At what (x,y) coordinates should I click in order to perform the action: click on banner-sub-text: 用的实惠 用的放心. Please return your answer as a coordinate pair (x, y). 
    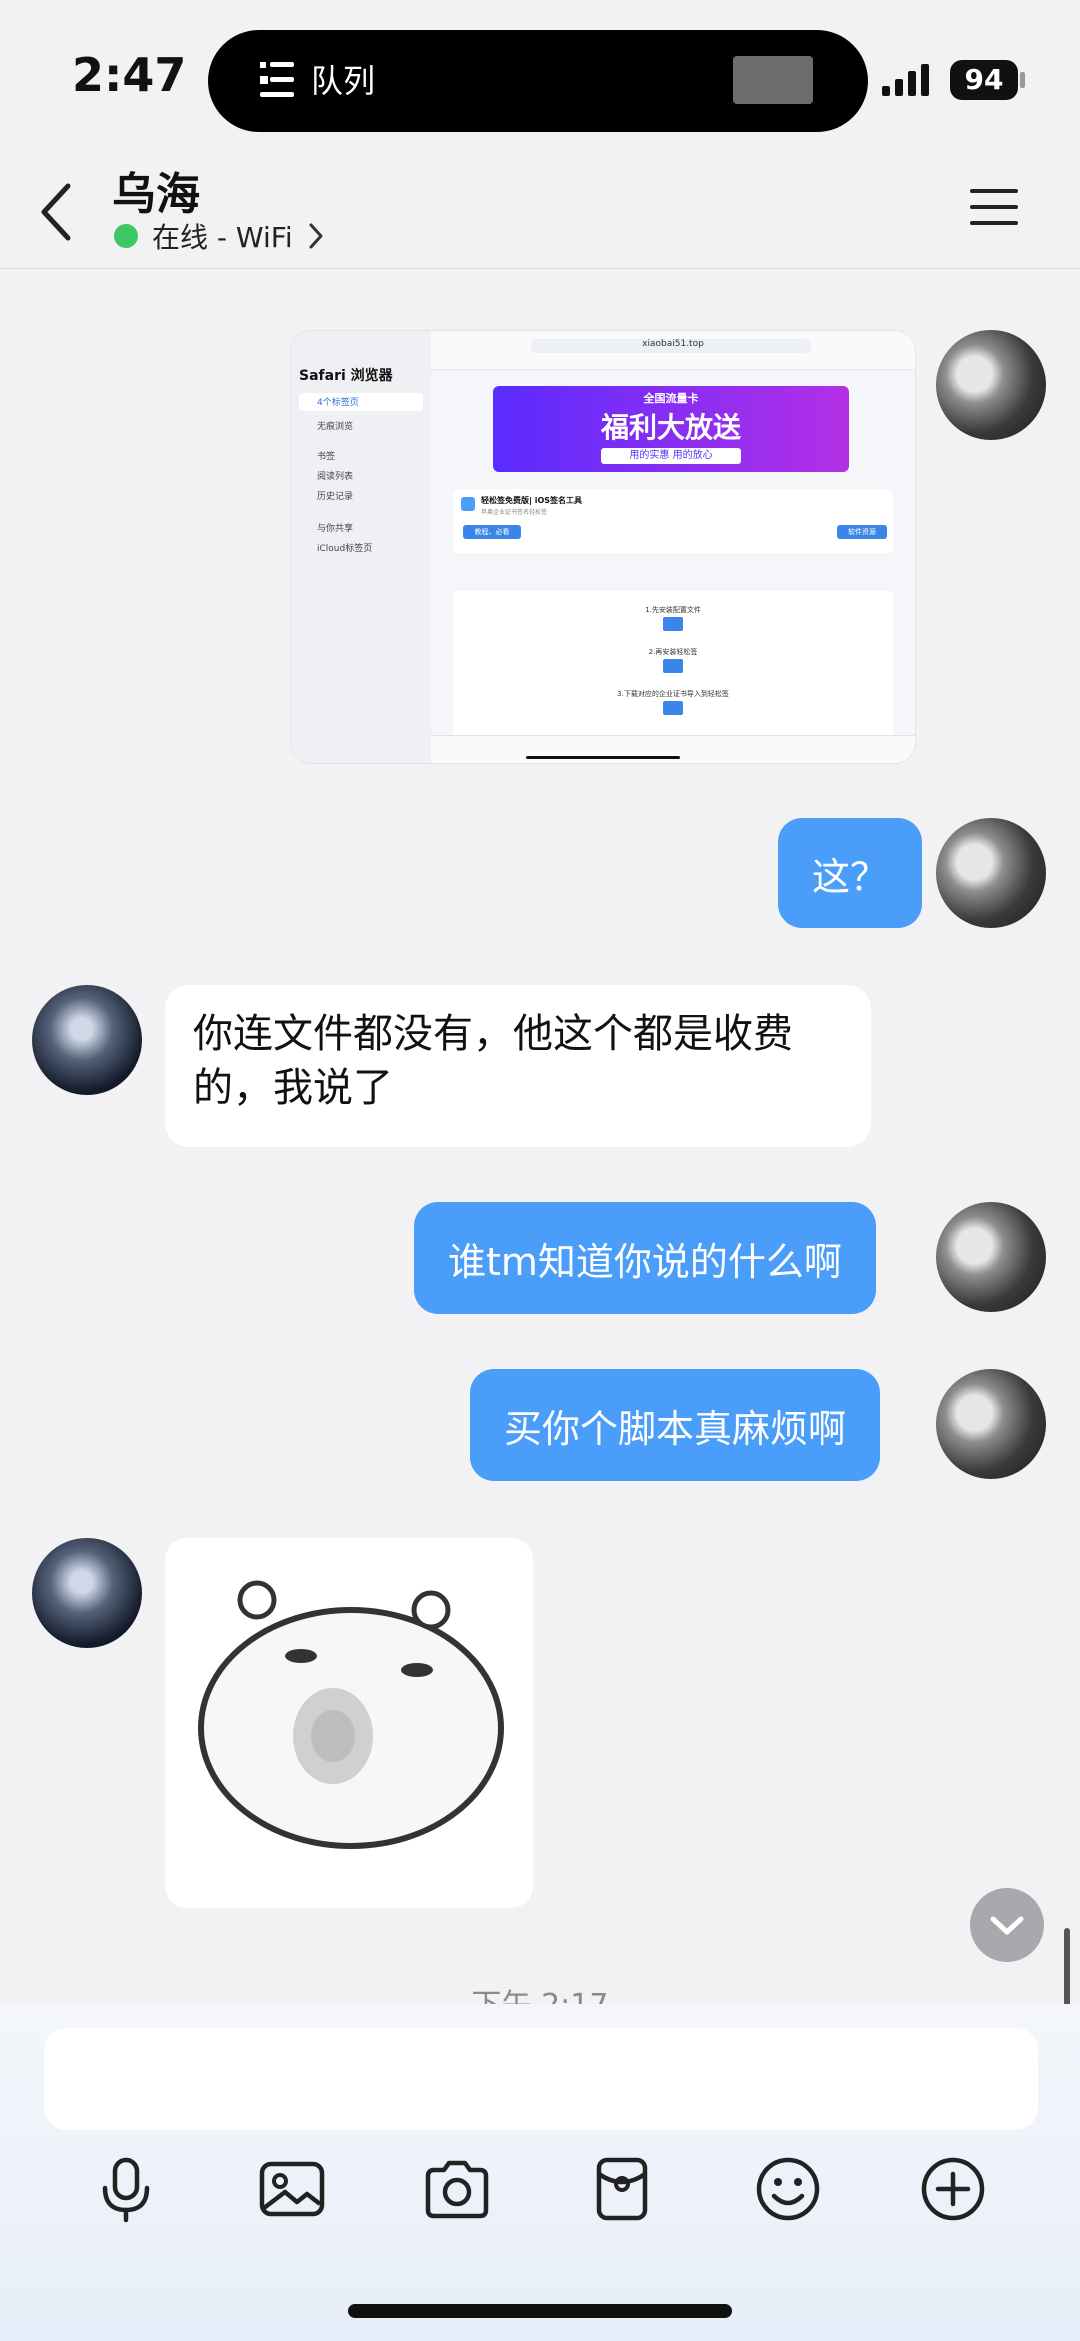
    Looking at the image, I should click on (671, 456).